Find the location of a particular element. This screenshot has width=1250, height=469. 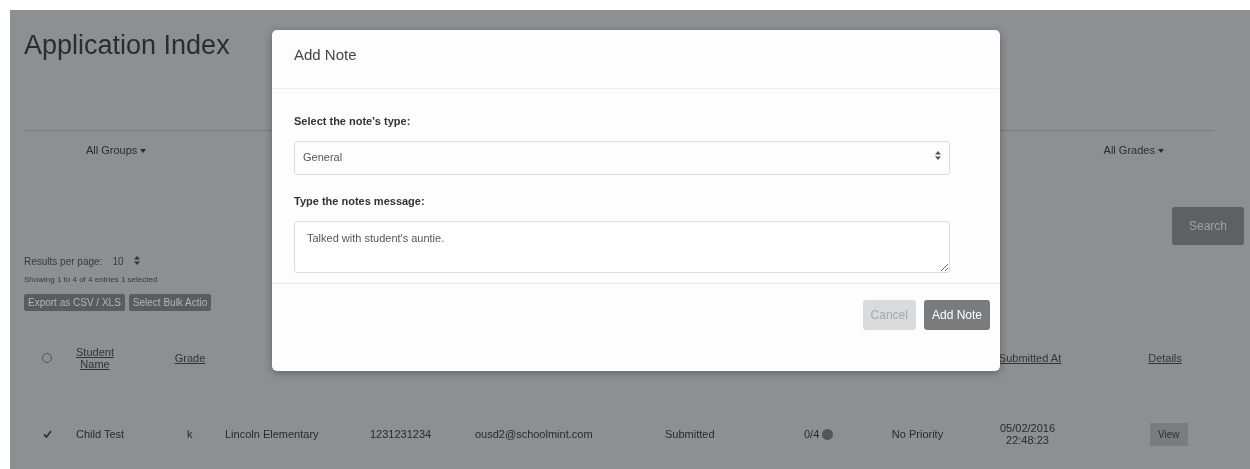

view-button: View is located at coordinates (1169, 434).